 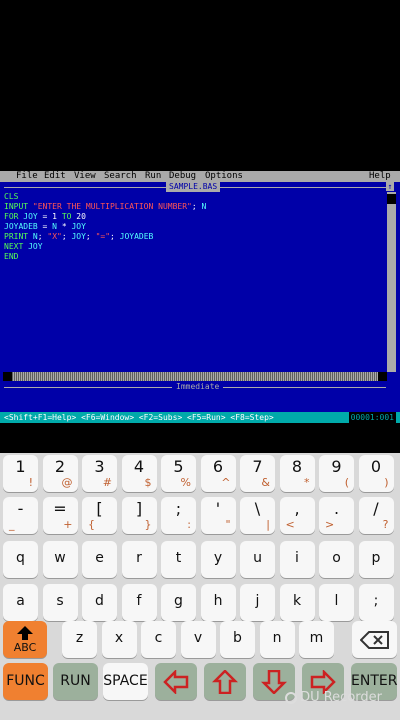 What do you see at coordinates (79, 639) in the screenshot?
I see `key-z: z` at bounding box center [79, 639].